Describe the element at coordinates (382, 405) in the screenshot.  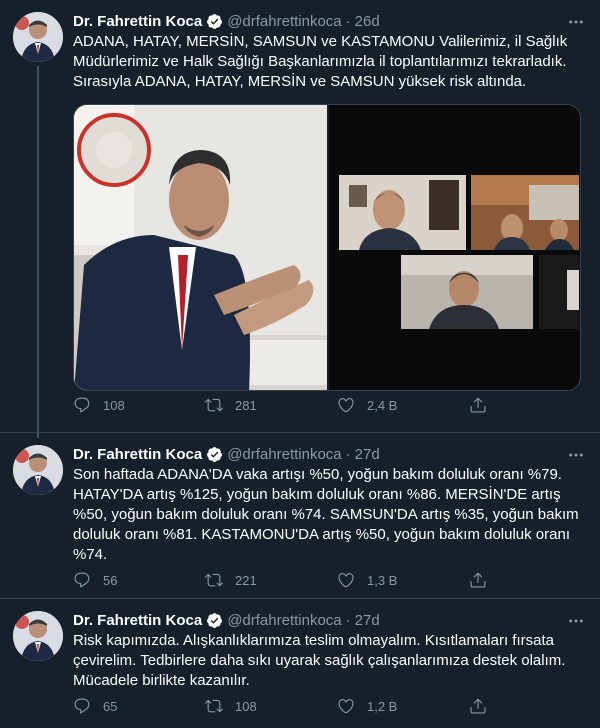
I see `like-count: 2,4 B` at that location.